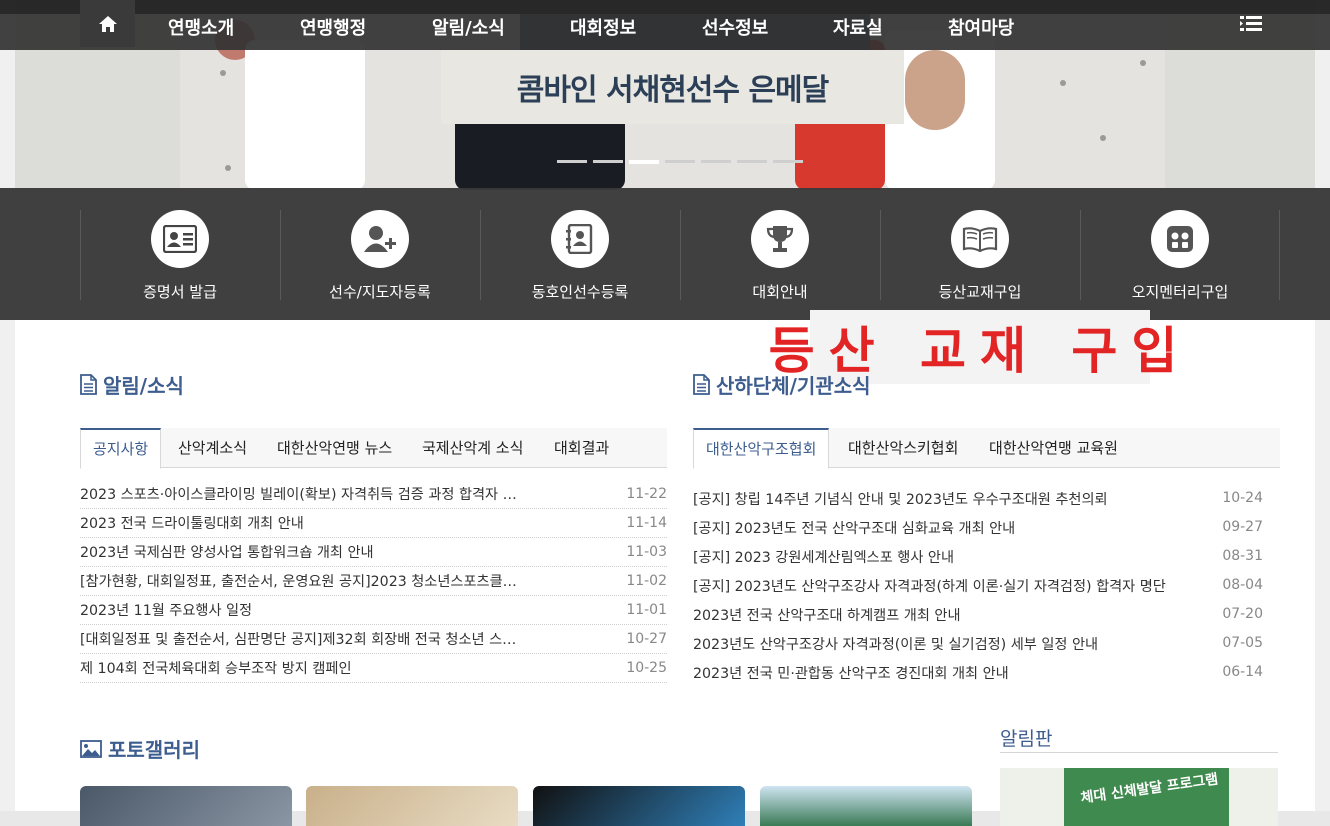 The width and height of the screenshot is (1330, 826). Describe the element at coordinates (373, 668) in the screenshot. I see `list-item: 제 104회 전국체육대회 승부조작 방지 캠페인 10-25` at that location.